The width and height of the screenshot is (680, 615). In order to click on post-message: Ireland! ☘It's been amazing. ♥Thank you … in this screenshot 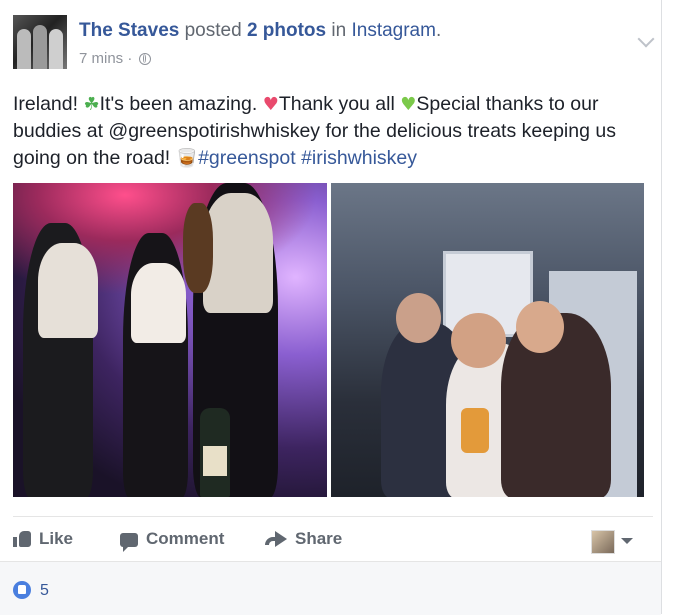, I will do `click(333, 131)`.